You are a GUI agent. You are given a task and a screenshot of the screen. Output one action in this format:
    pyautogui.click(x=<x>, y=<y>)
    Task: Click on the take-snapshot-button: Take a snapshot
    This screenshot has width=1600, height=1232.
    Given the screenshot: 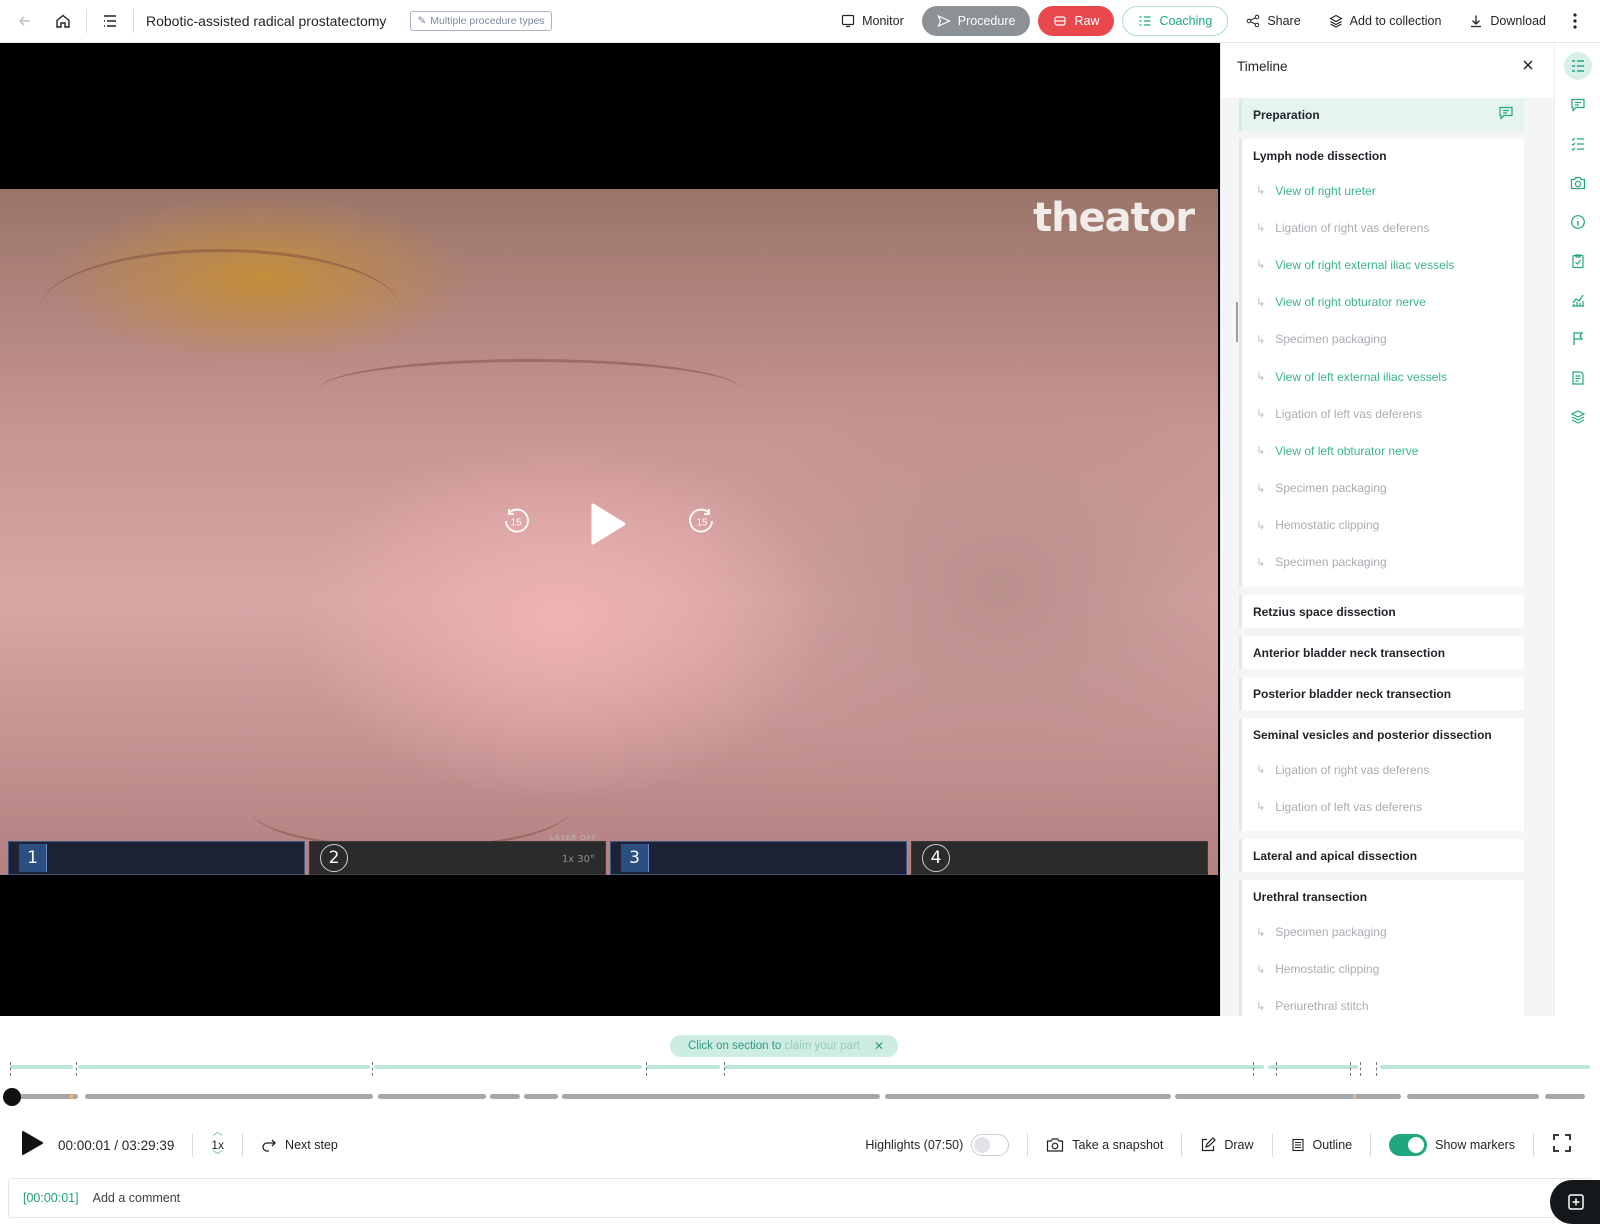 What is the action you would take?
    pyautogui.click(x=1104, y=1145)
    